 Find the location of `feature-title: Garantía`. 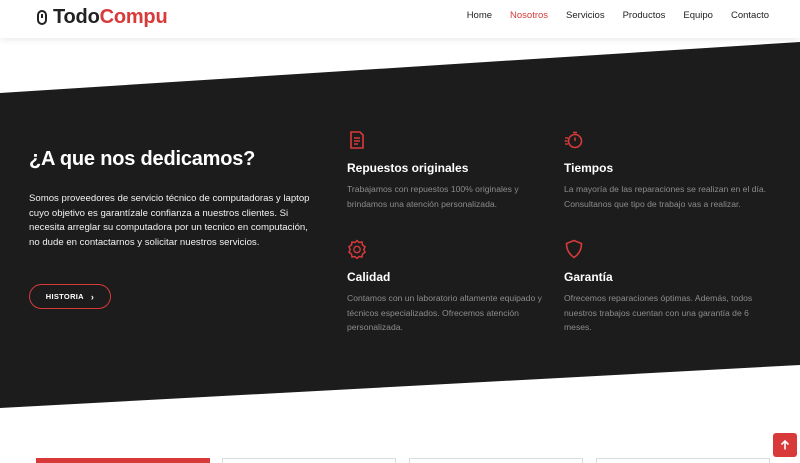

feature-title: Garantía is located at coordinates (588, 277).